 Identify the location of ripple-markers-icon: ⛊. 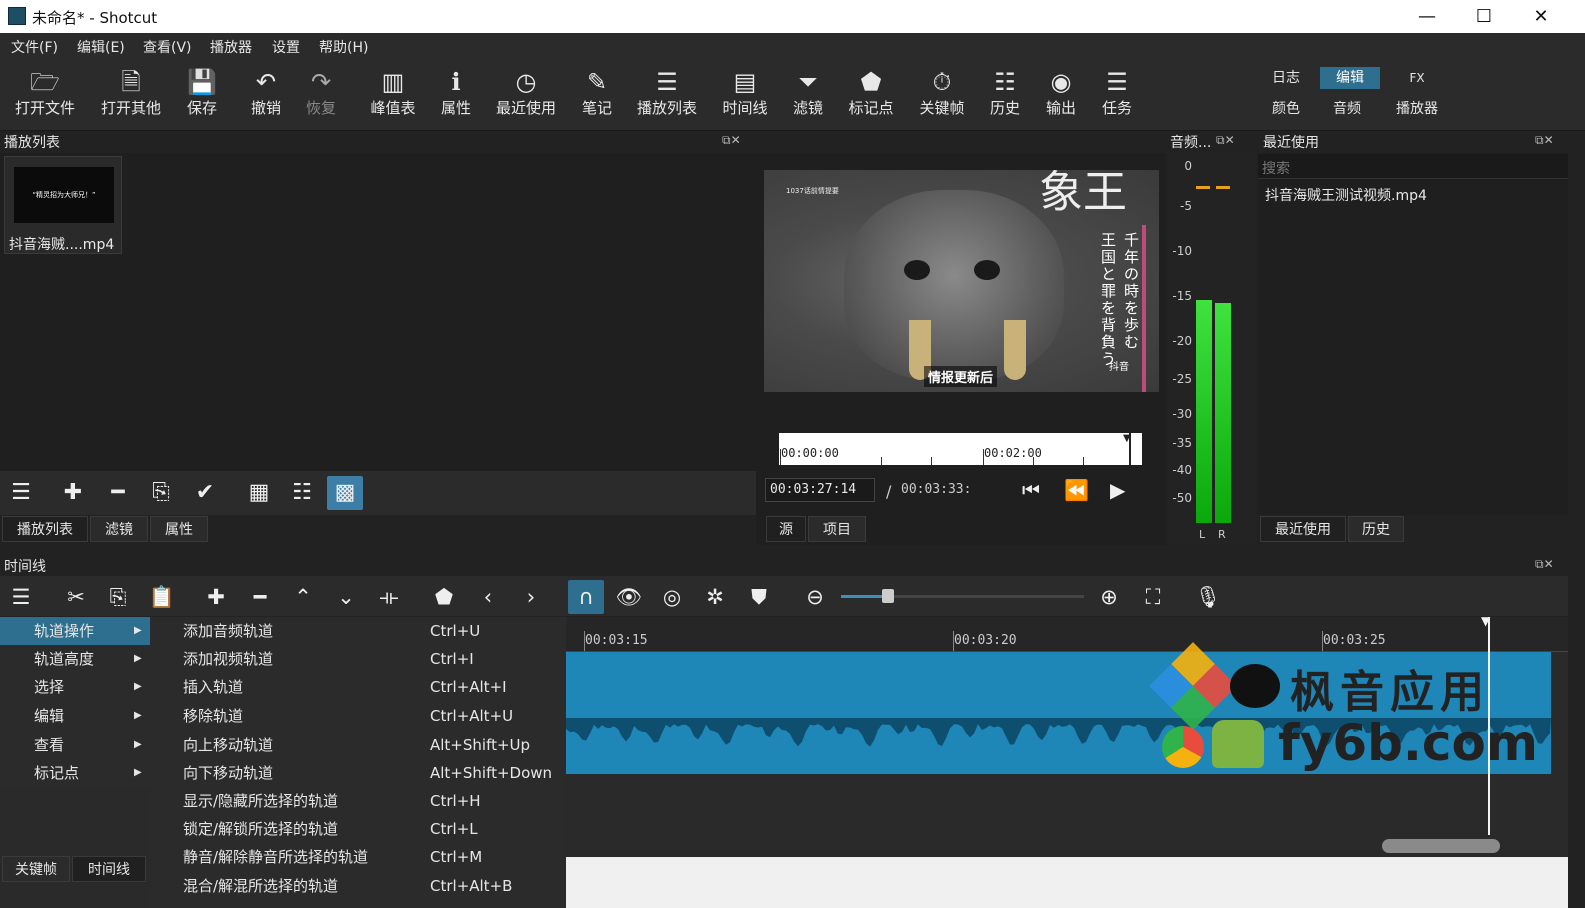
(759, 597).